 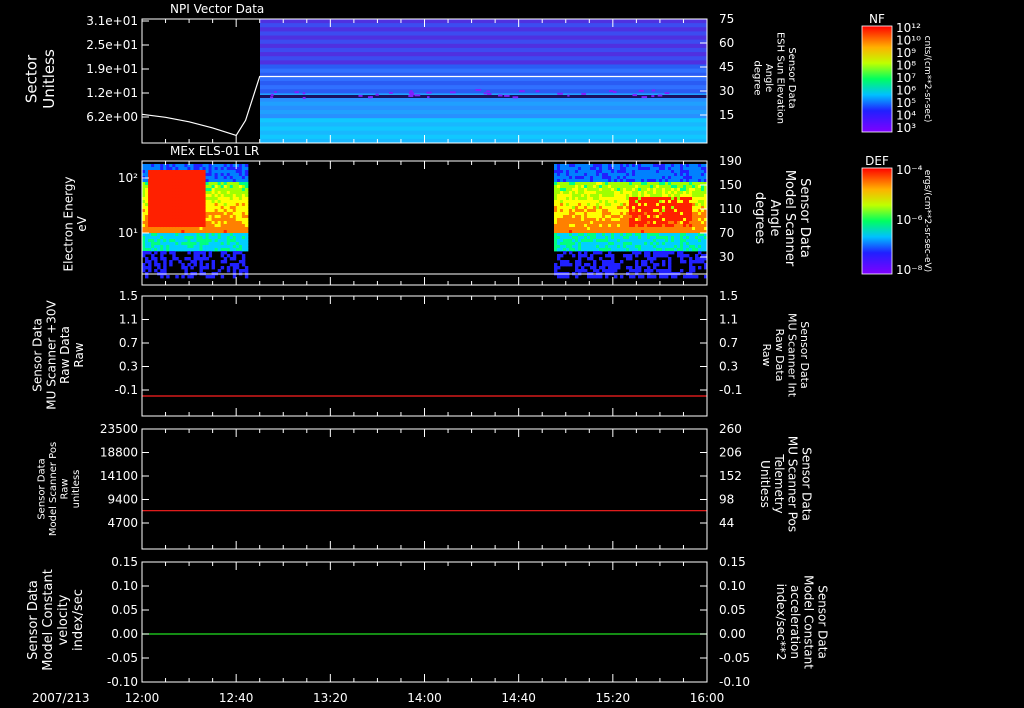 What do you see at coordinates (779, 483) in the screenshot?
I see `y2-axis-label-line: Telemetry` at bounding box center [779, 483].